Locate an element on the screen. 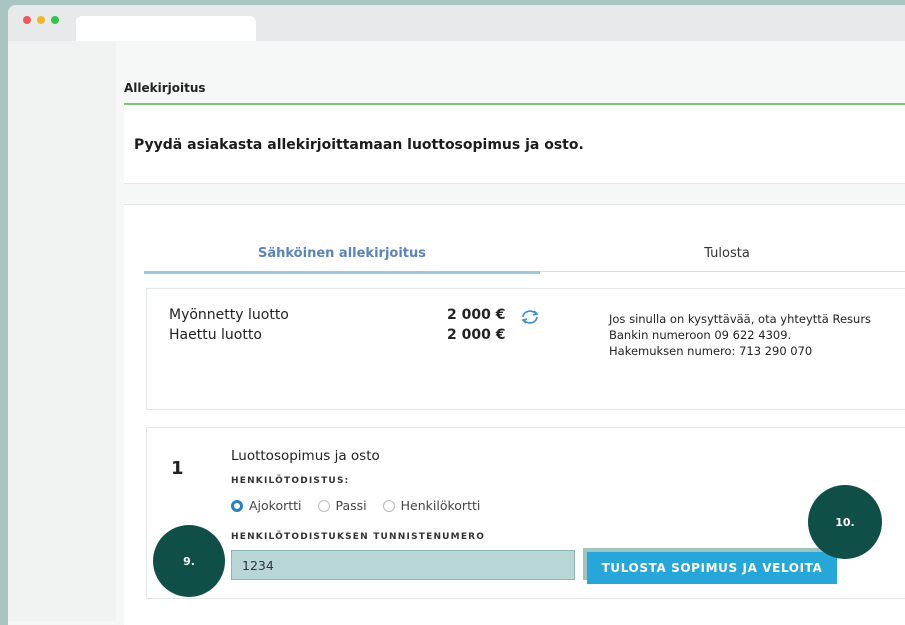 This screenshot has width=905, height=625. id-number-input is located at coordinates (403, 565).